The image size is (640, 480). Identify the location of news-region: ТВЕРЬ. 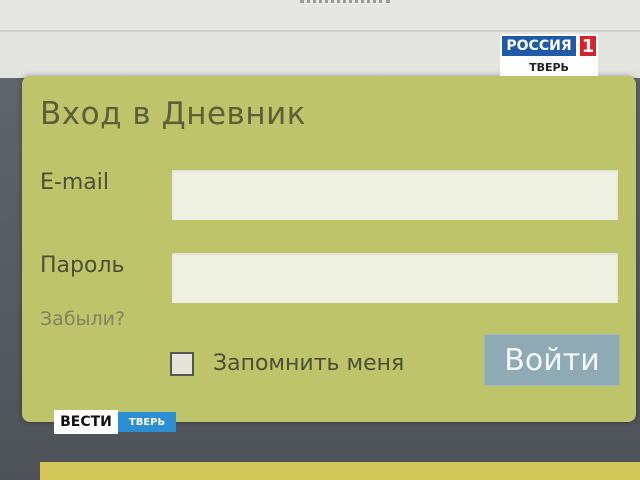
(147, 422).